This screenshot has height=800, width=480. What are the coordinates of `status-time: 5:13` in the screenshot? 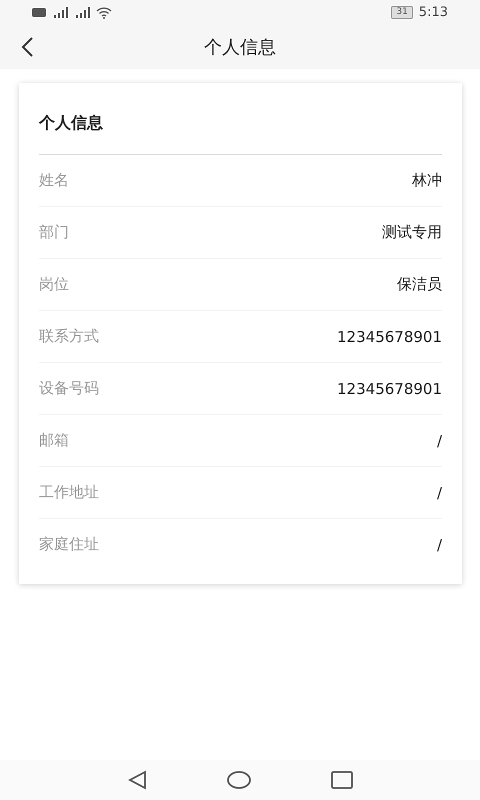 It's located at (433, 12).